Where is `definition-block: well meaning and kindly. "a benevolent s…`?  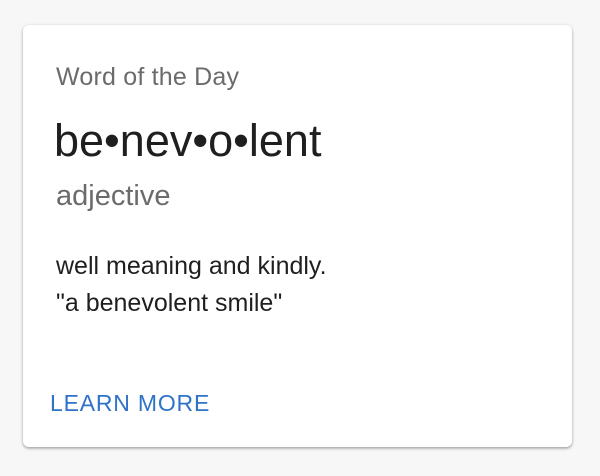 definition-block: well meaning and kindly. "a benevolent s… is located at coordinates (191, 285).